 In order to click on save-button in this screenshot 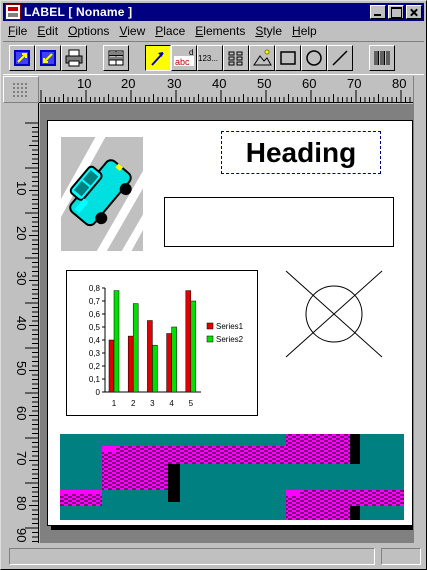, I will do `click(48, 58)`.